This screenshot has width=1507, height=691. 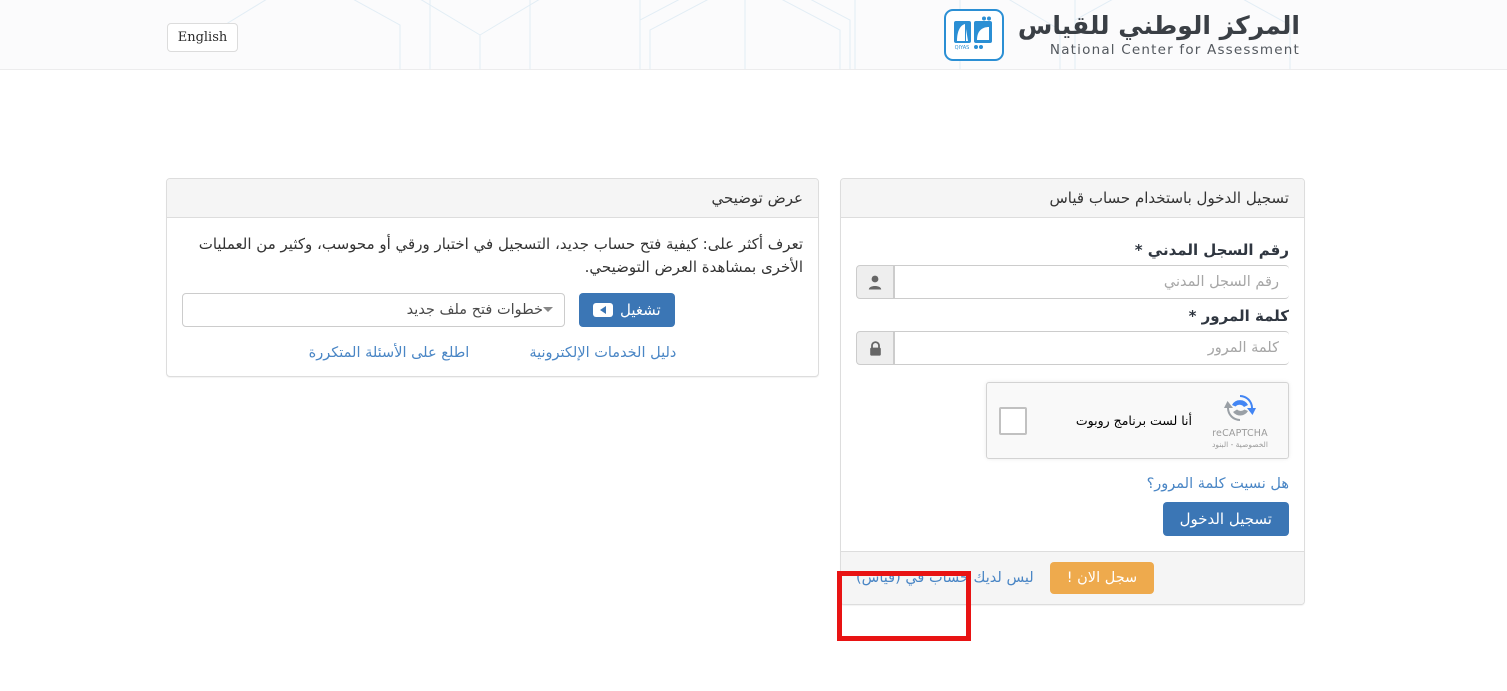 What do you see at coordinates (1240, 433) in the screenshot?
I see `recaptcha-brand-name: reCAPTCHA` at bounding box center [1240, 433].